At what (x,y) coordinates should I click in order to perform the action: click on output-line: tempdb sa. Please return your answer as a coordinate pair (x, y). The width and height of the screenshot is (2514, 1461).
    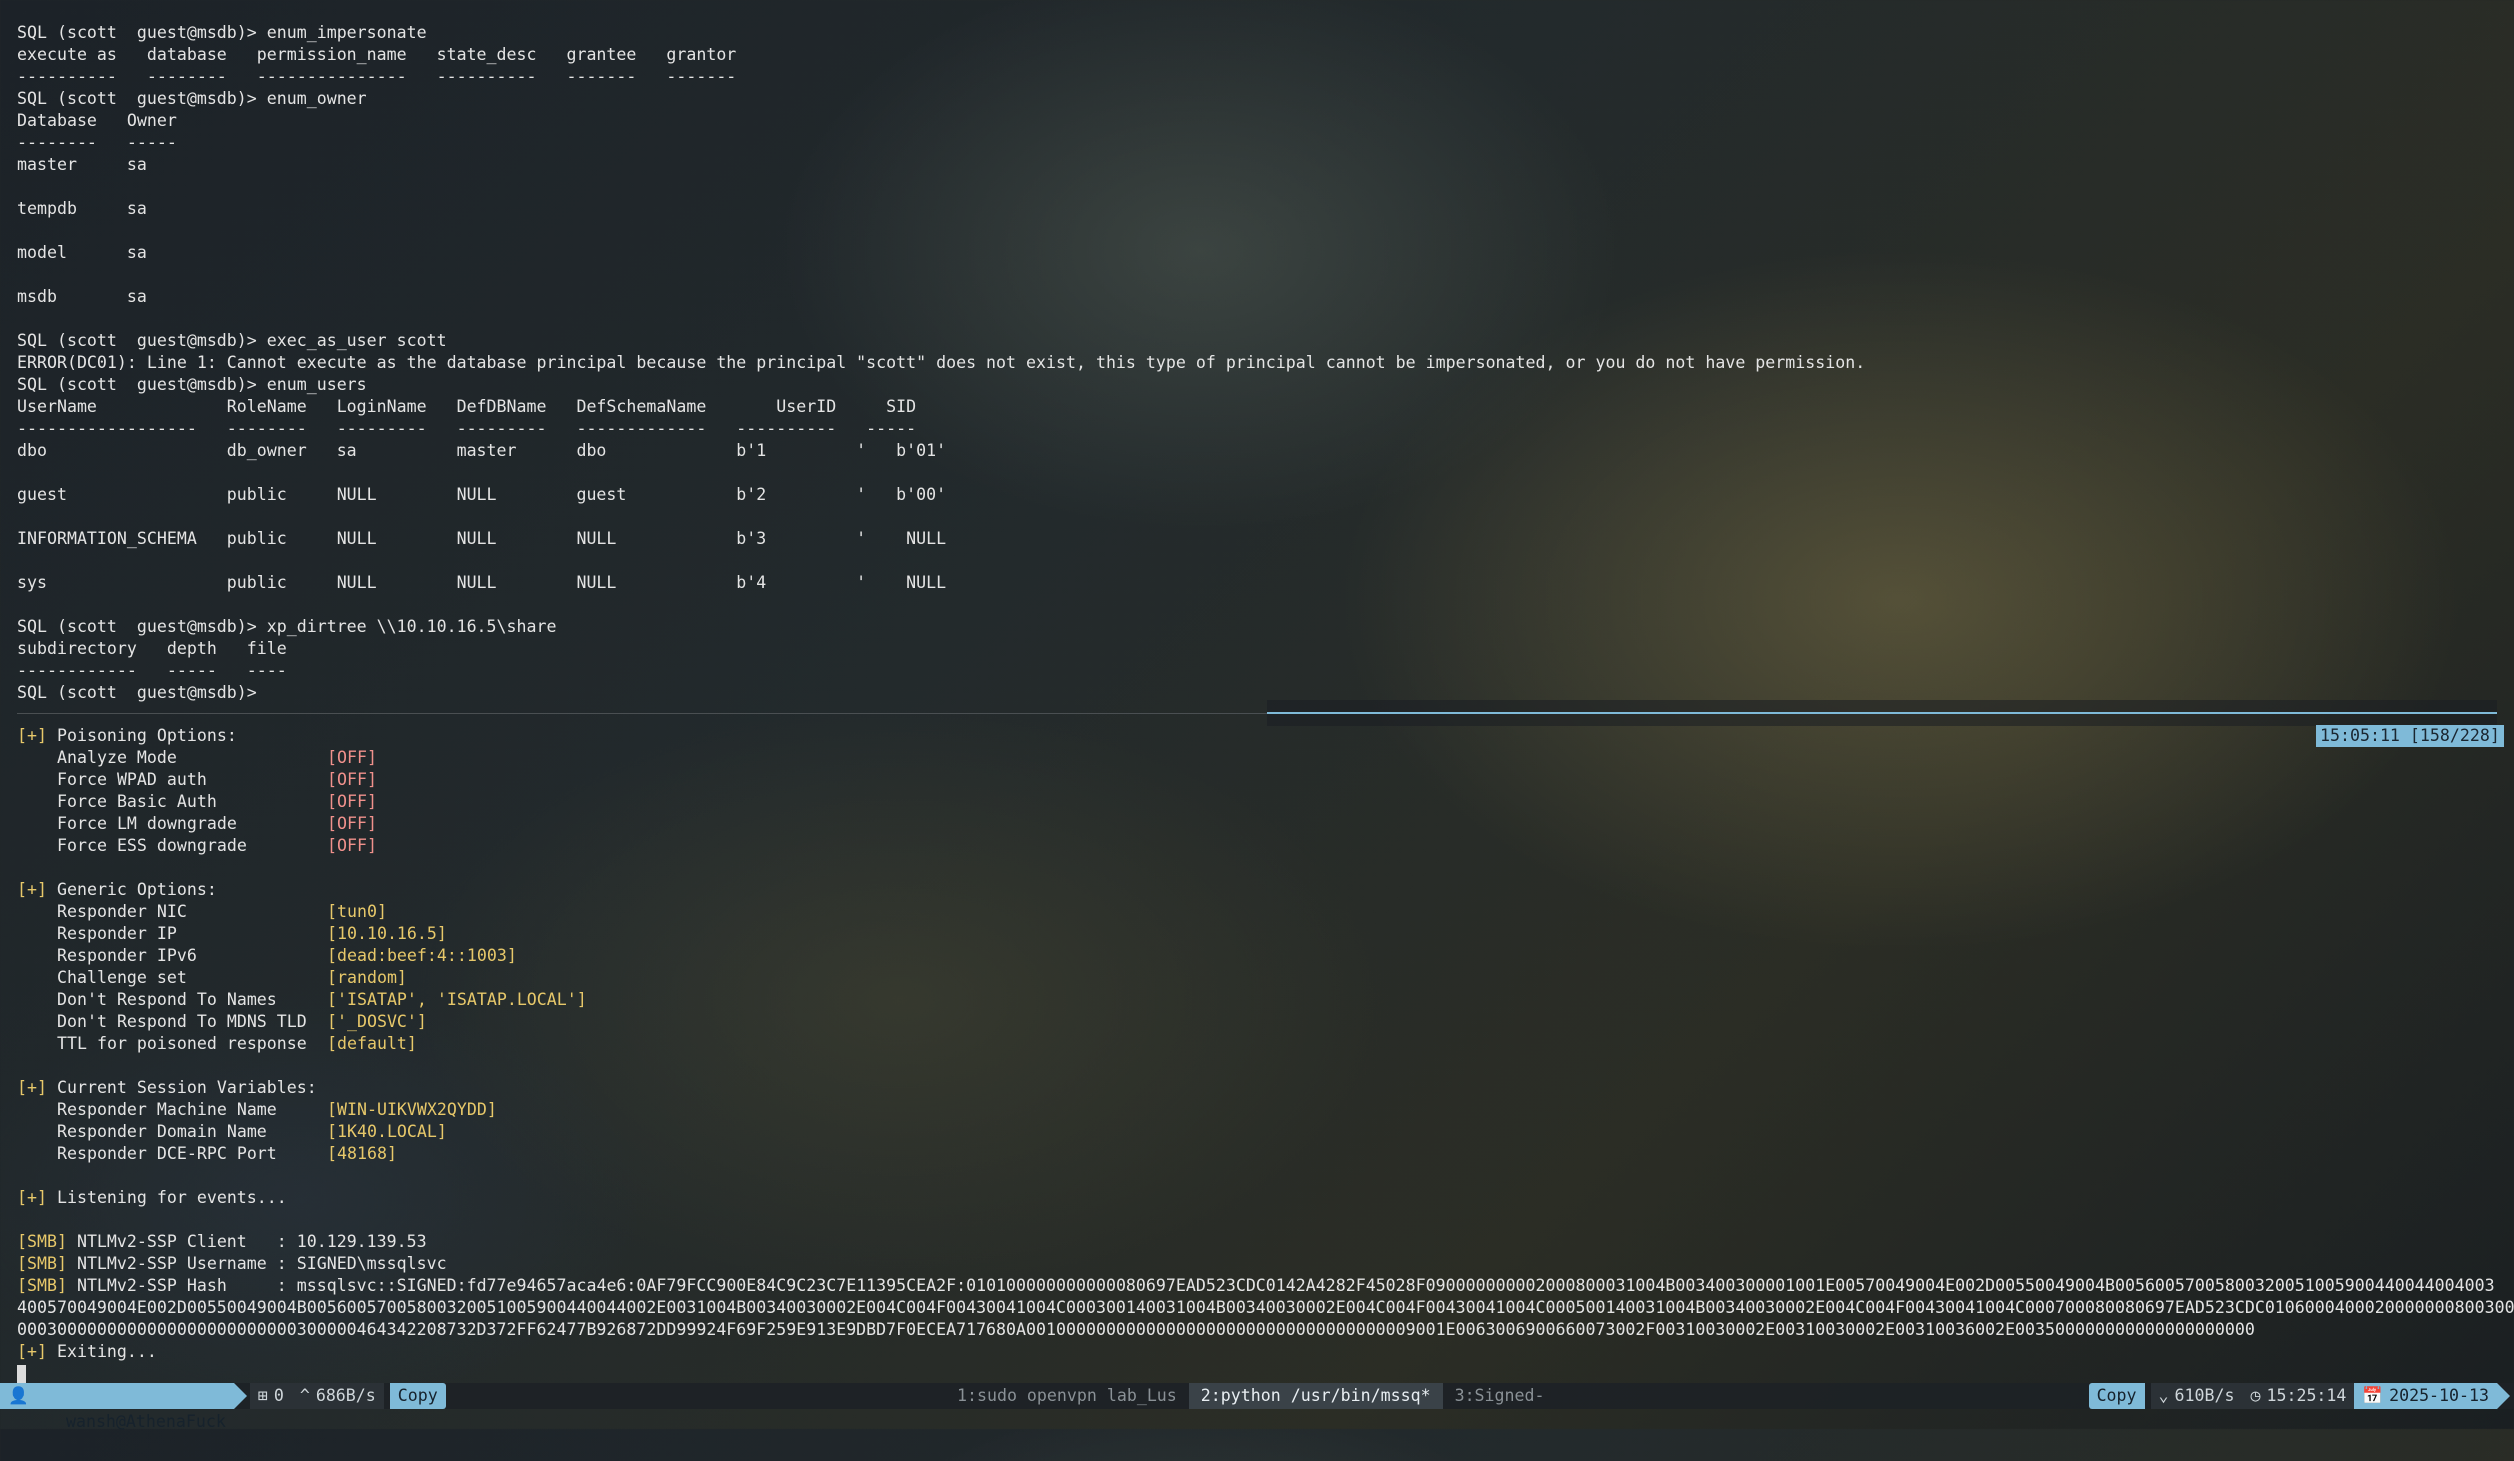
    Looking at the image, I should click on (82, 208).